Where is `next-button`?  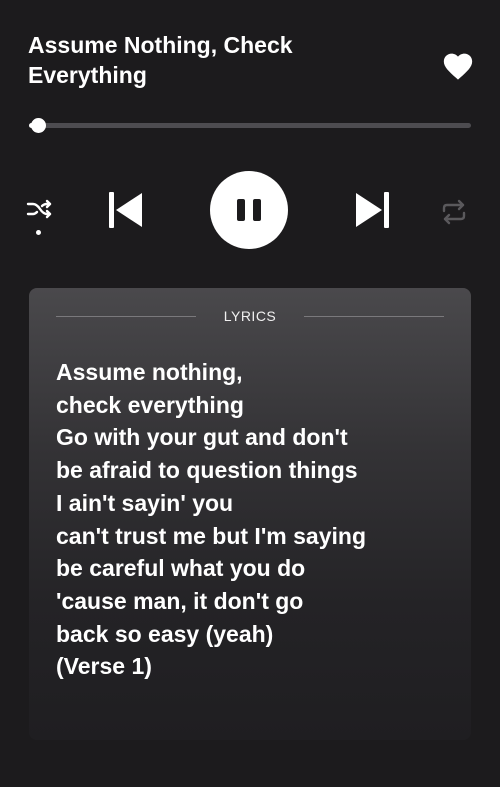
next-button is located at coordinates (373, 210).